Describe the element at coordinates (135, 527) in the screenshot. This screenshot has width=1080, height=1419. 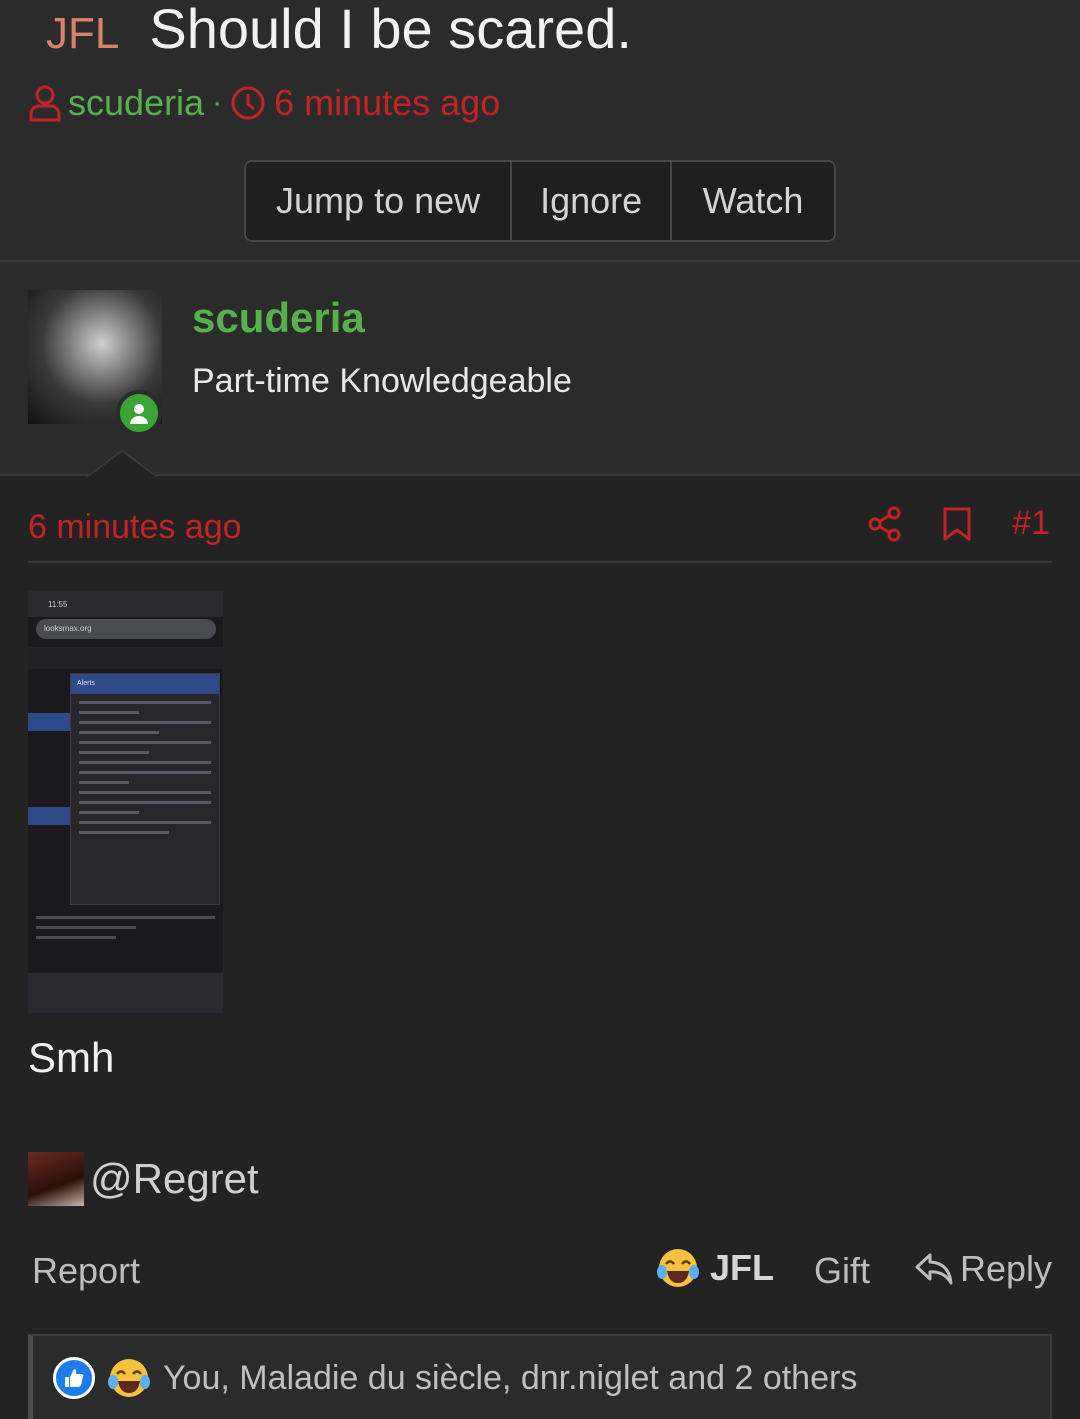
I see `post-time: 6 minutes ago` at that location.